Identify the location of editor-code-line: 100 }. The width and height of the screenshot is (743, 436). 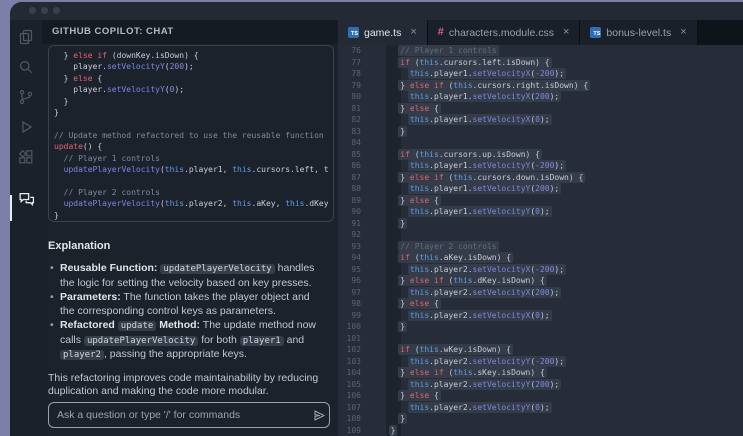
(540, 327).